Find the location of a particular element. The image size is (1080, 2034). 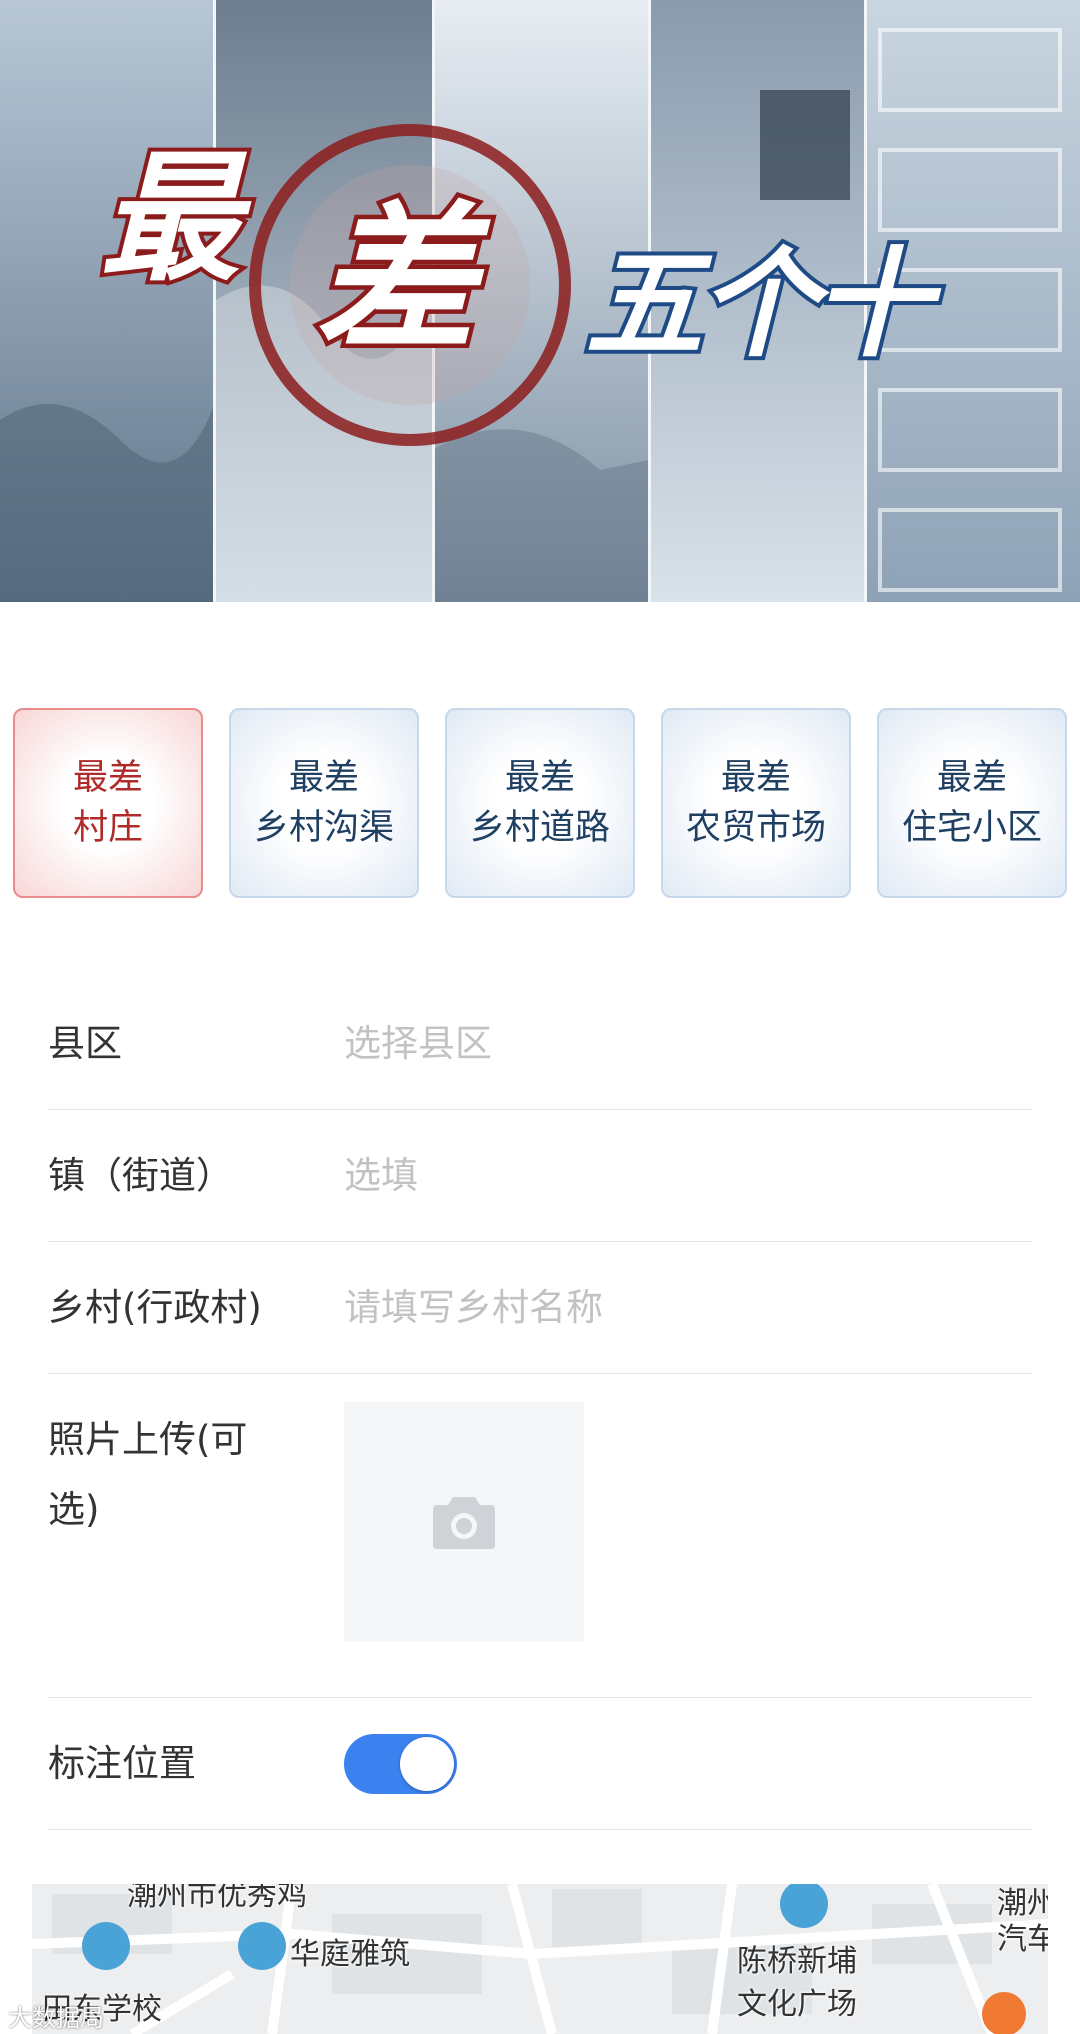

county-label: 县区 is located at coordinates (85, 1043).